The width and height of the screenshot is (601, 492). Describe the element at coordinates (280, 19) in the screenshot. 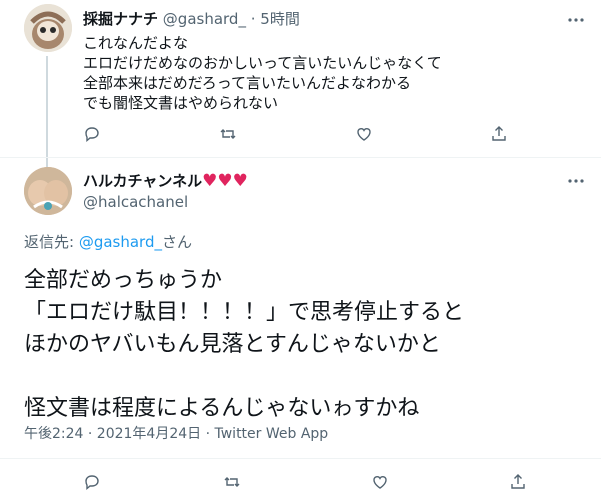

I see `timestamp: 5時間` at that location.